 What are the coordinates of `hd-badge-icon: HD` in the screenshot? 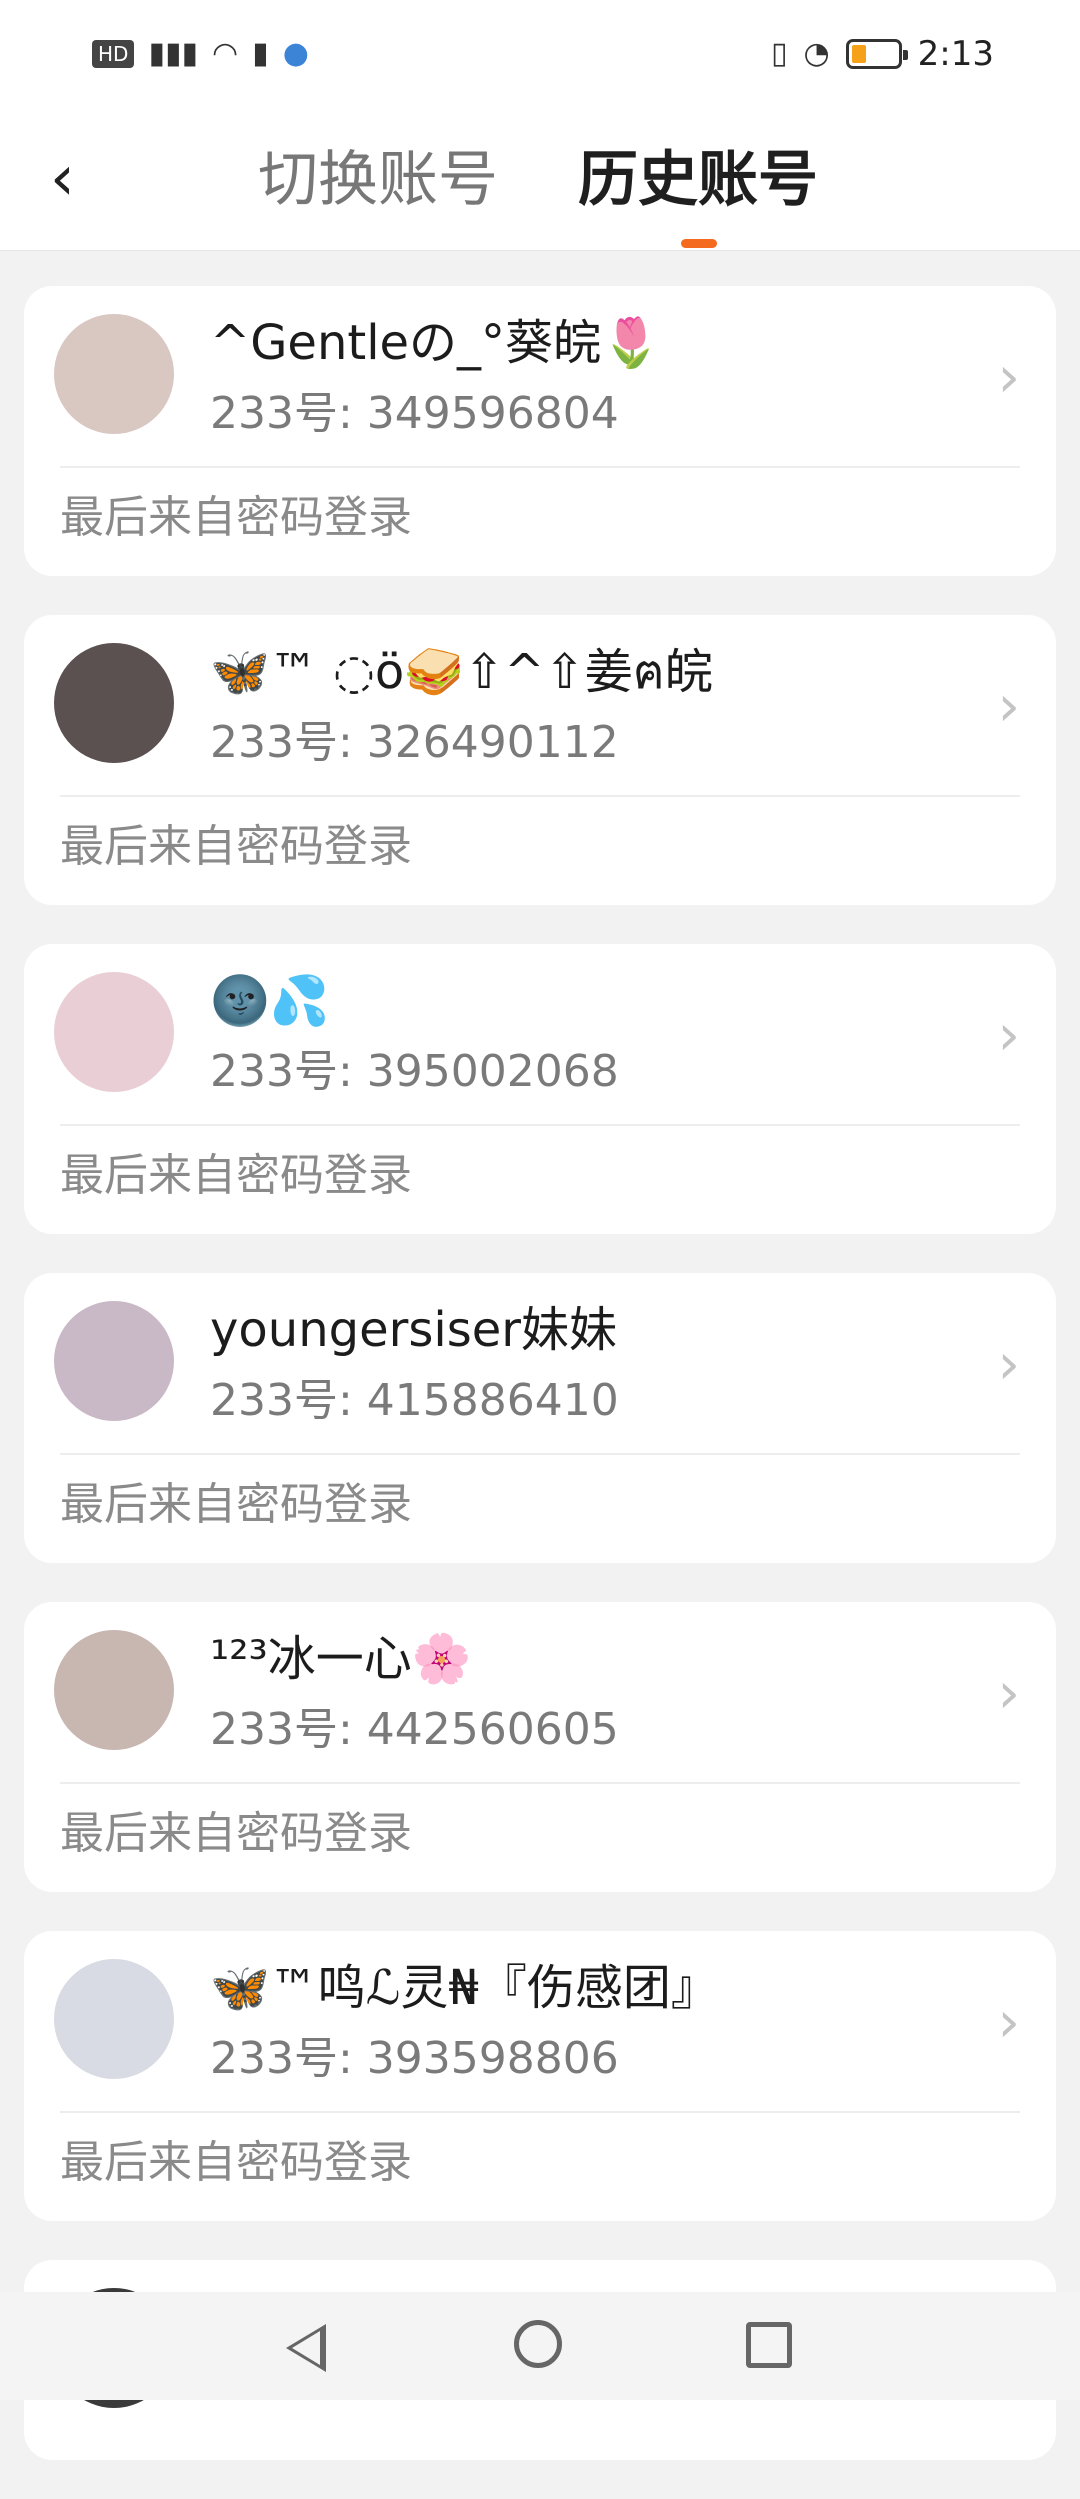 It's located at (113, 54).